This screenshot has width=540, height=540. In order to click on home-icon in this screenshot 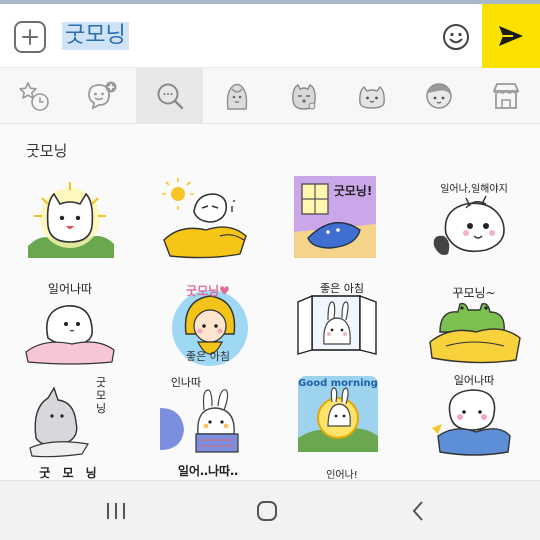, I will do `click(267, 511)`.